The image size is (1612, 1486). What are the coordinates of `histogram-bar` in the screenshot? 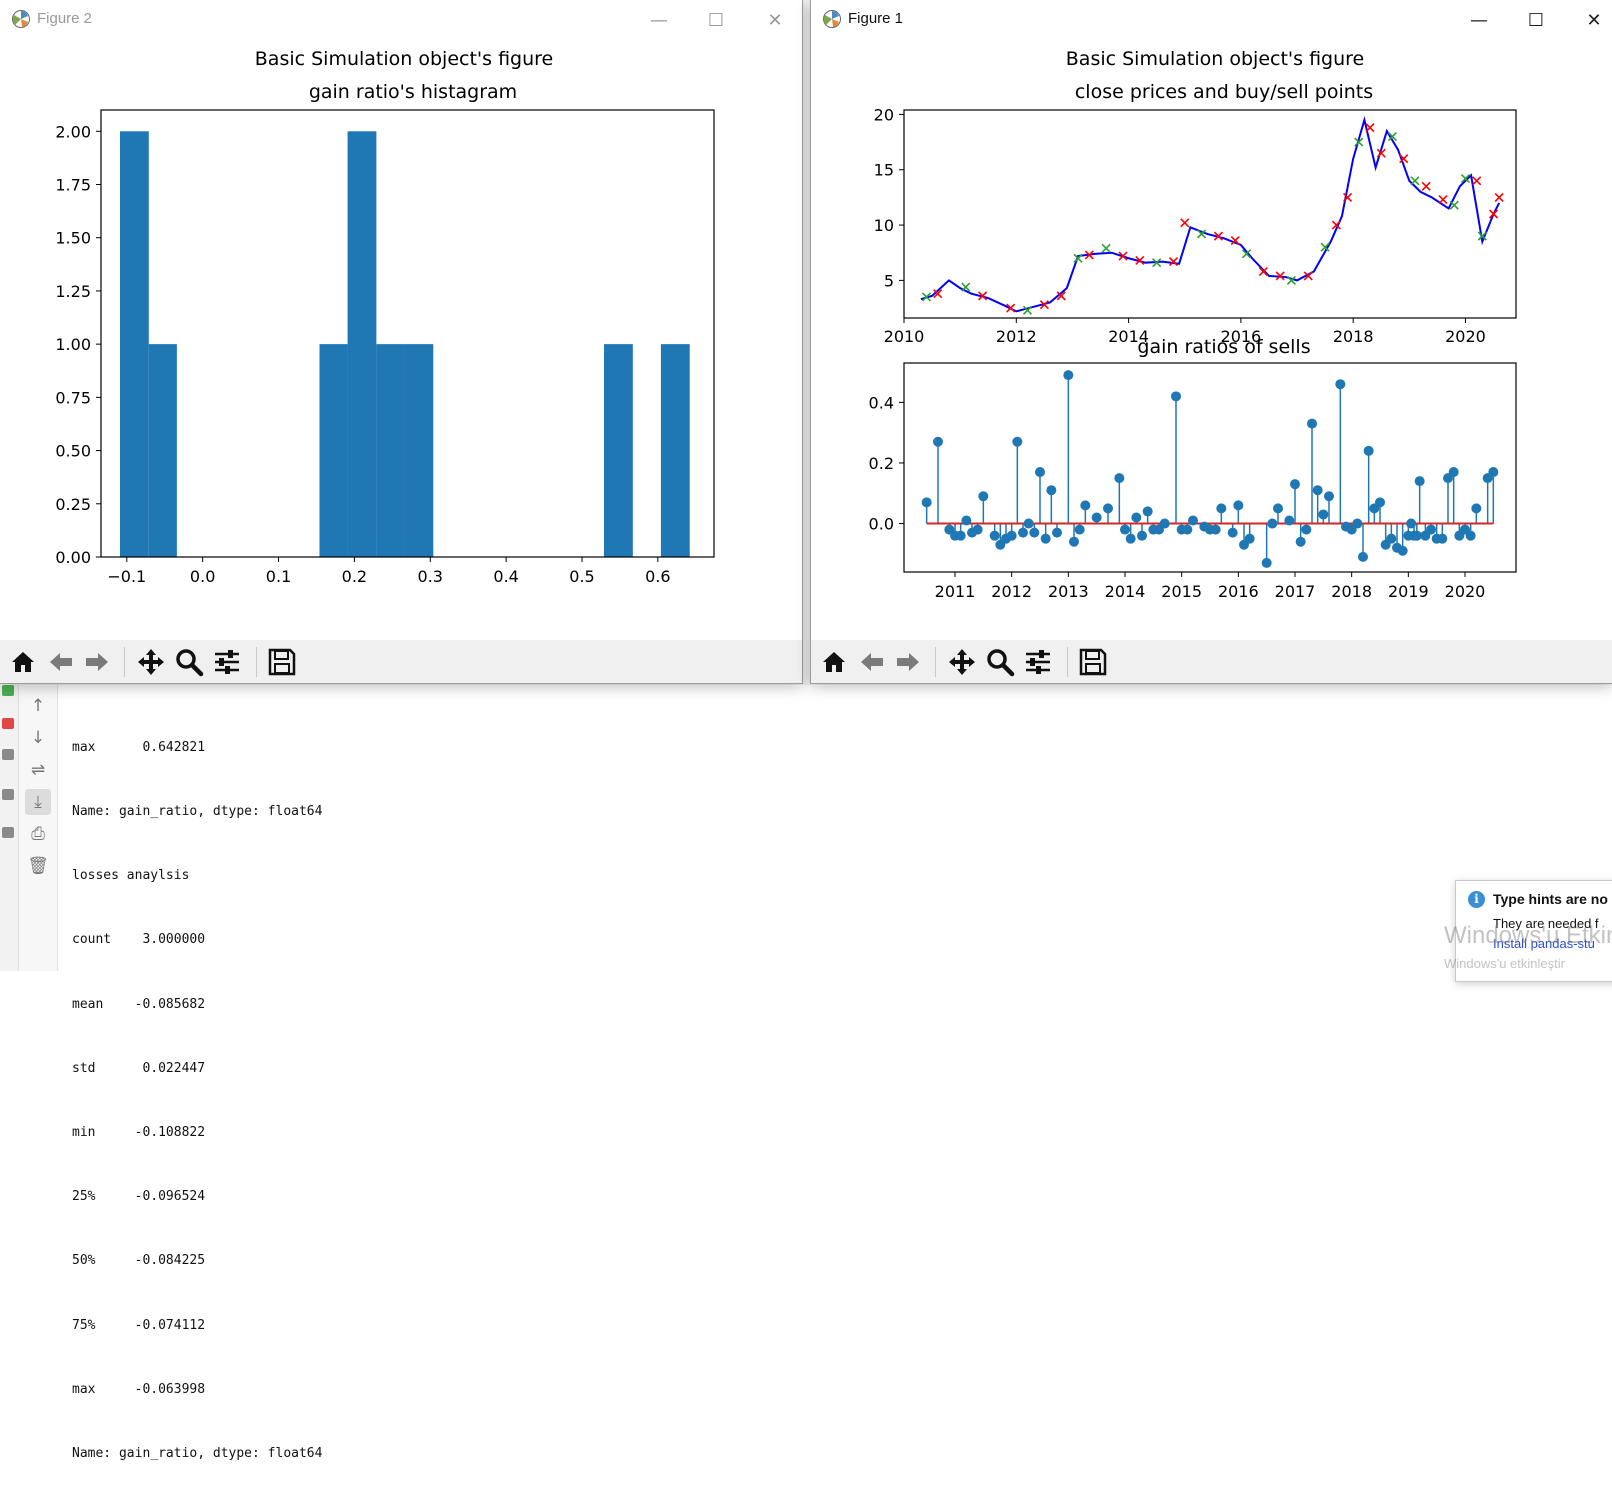 It's located at (618, 450).